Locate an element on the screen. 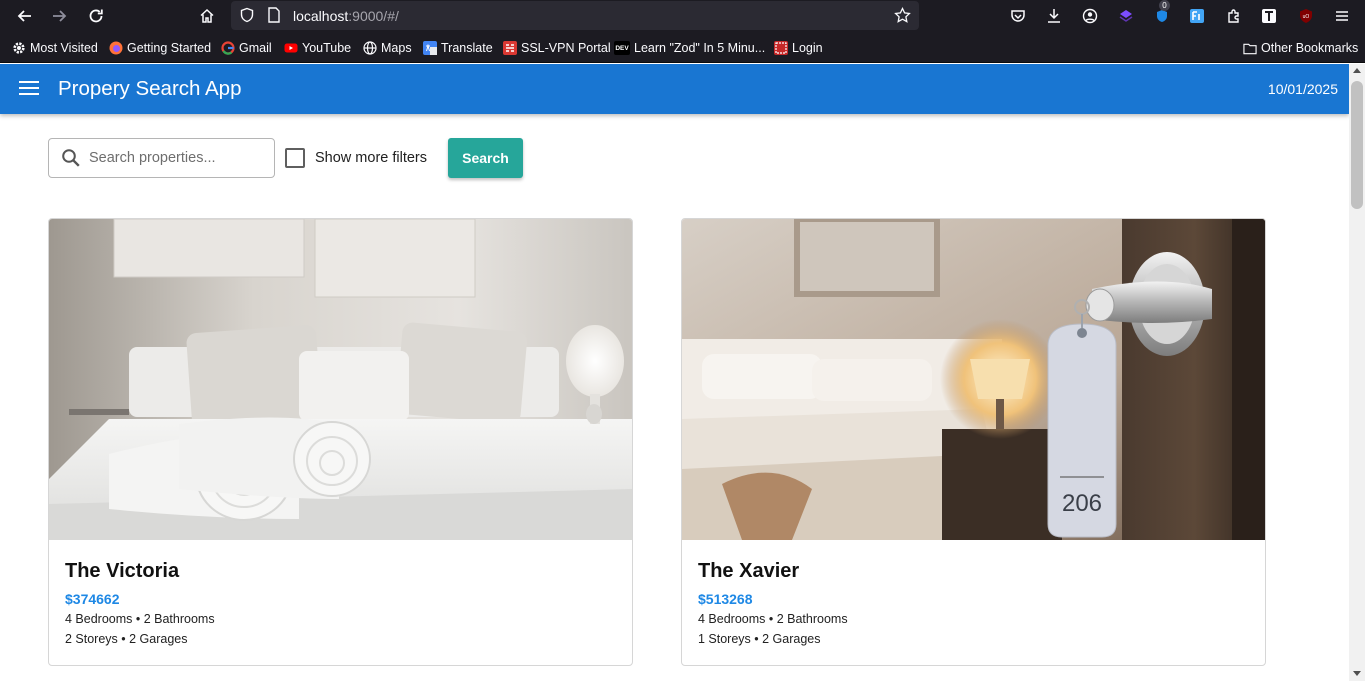 The height and width of the screenshot is (681, 1365). back-icon is located at coordinates (24, 16).